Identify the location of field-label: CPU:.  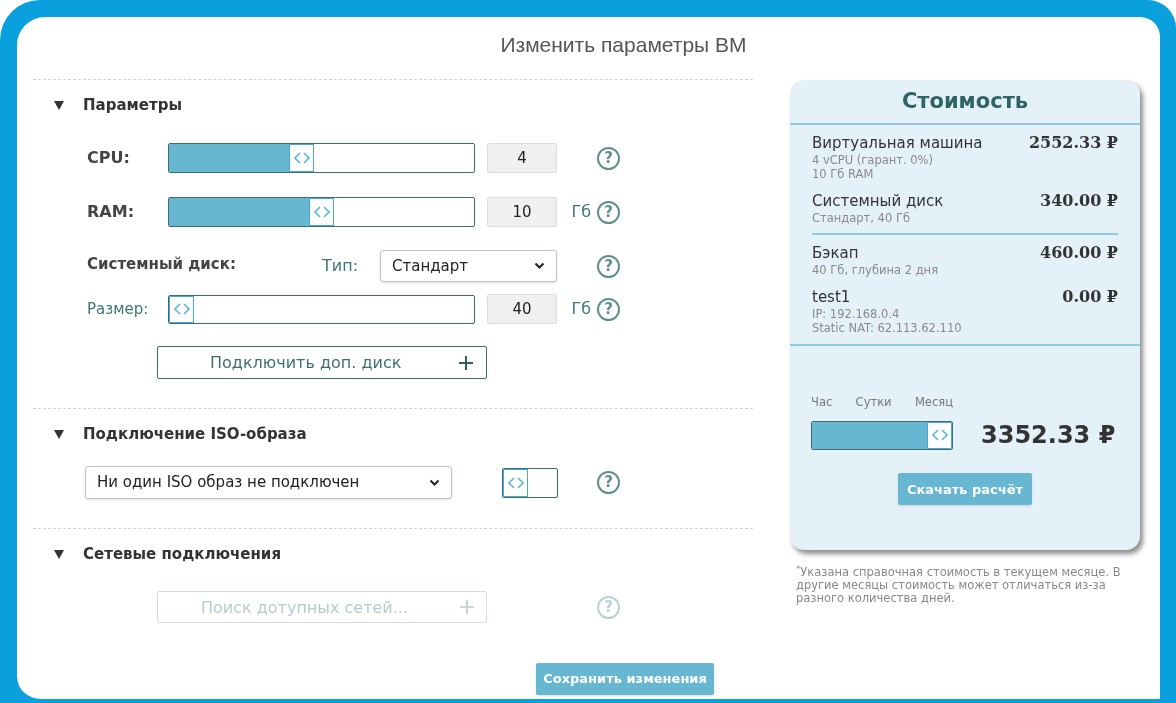
(109, 158).